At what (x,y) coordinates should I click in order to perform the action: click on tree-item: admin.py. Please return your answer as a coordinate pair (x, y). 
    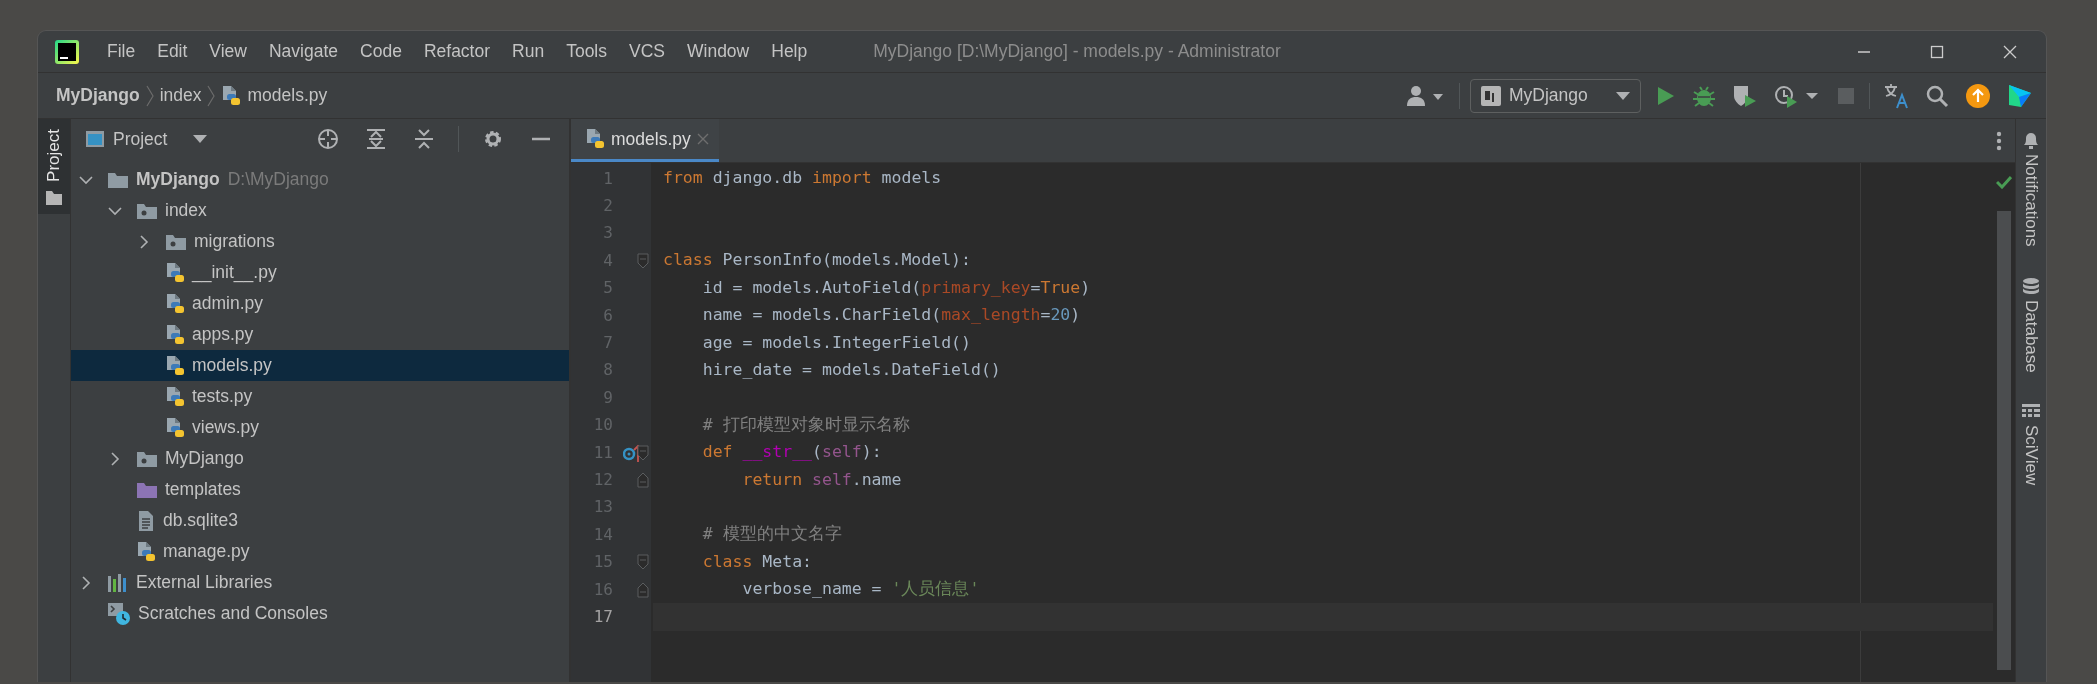
    Looking at the image, I should click on (320, 303).